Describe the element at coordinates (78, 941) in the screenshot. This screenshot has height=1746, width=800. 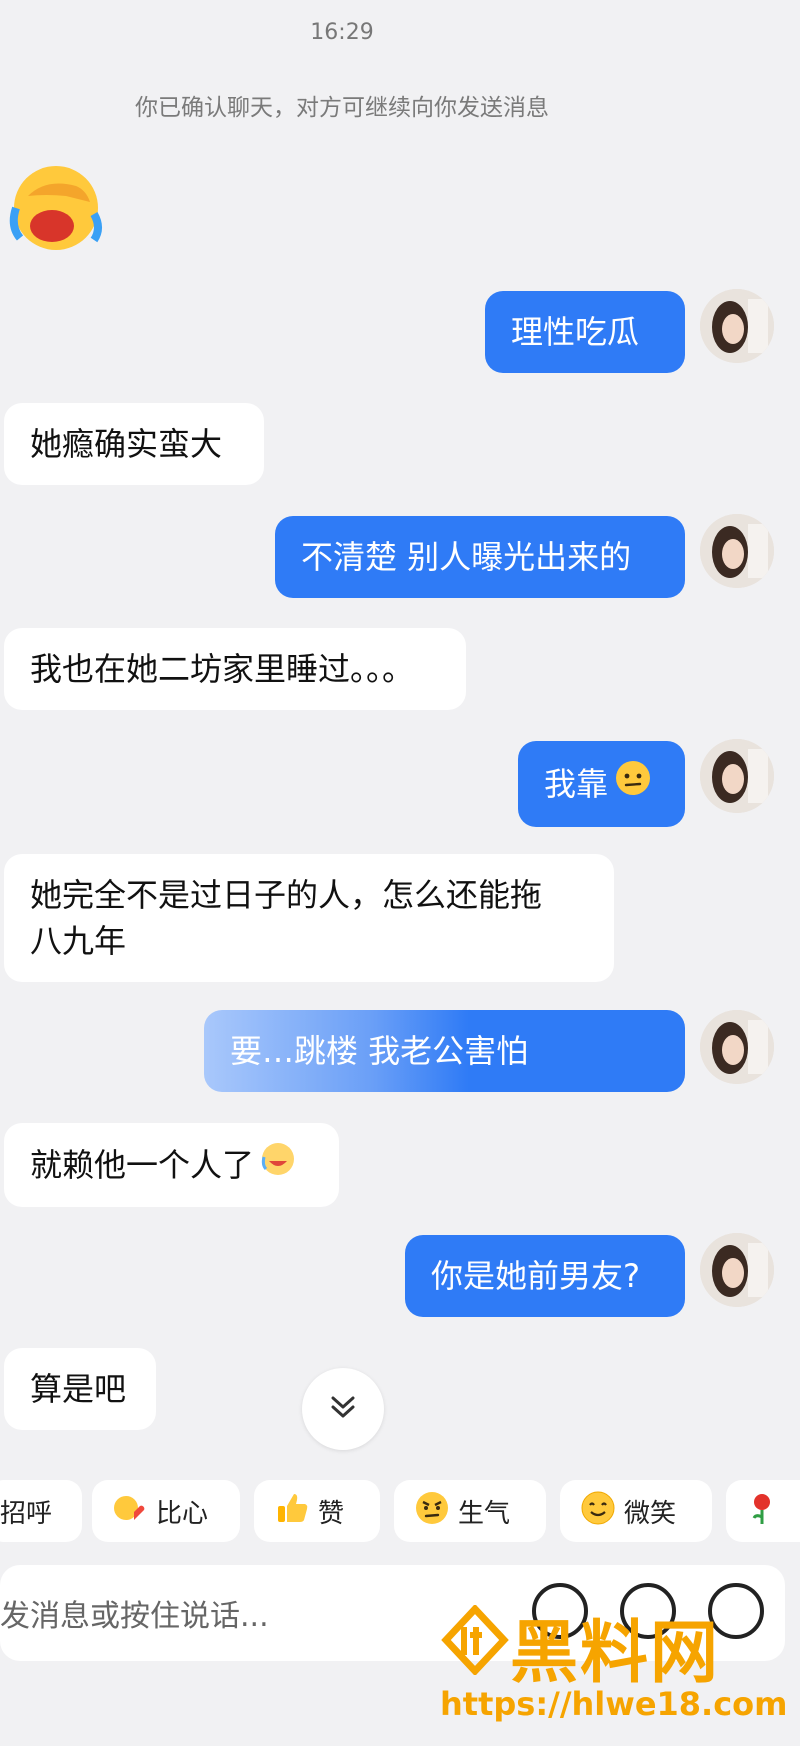
I see `message-text-line: 八九年` at that location.